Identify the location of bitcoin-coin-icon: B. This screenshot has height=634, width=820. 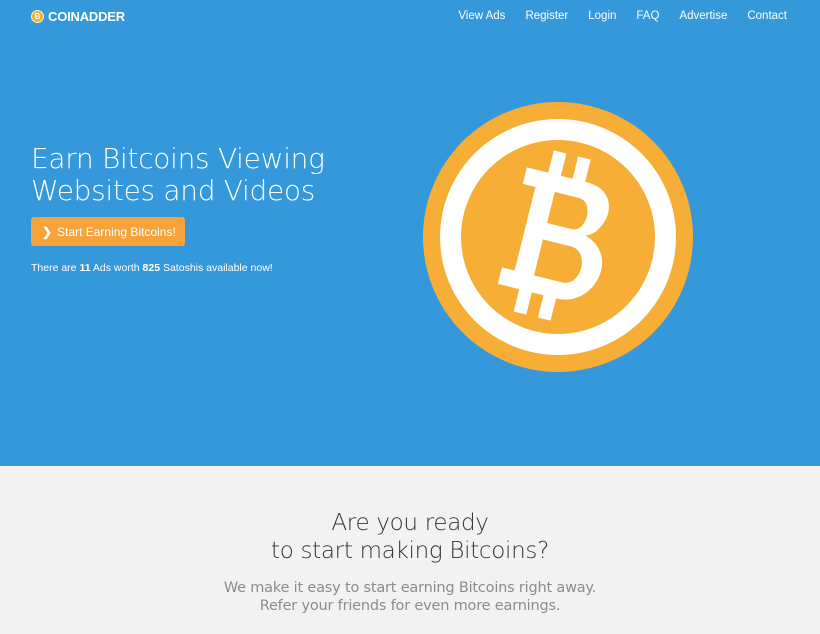
(37, 16).